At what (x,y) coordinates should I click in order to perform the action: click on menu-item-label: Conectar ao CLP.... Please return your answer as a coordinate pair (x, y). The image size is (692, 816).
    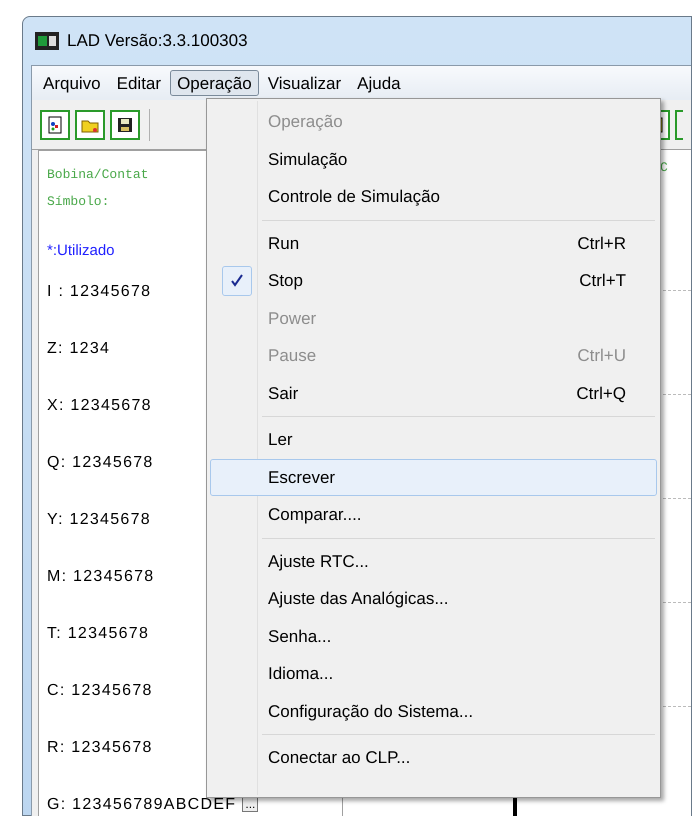
    Looking at the image, I should click on (339, 758).